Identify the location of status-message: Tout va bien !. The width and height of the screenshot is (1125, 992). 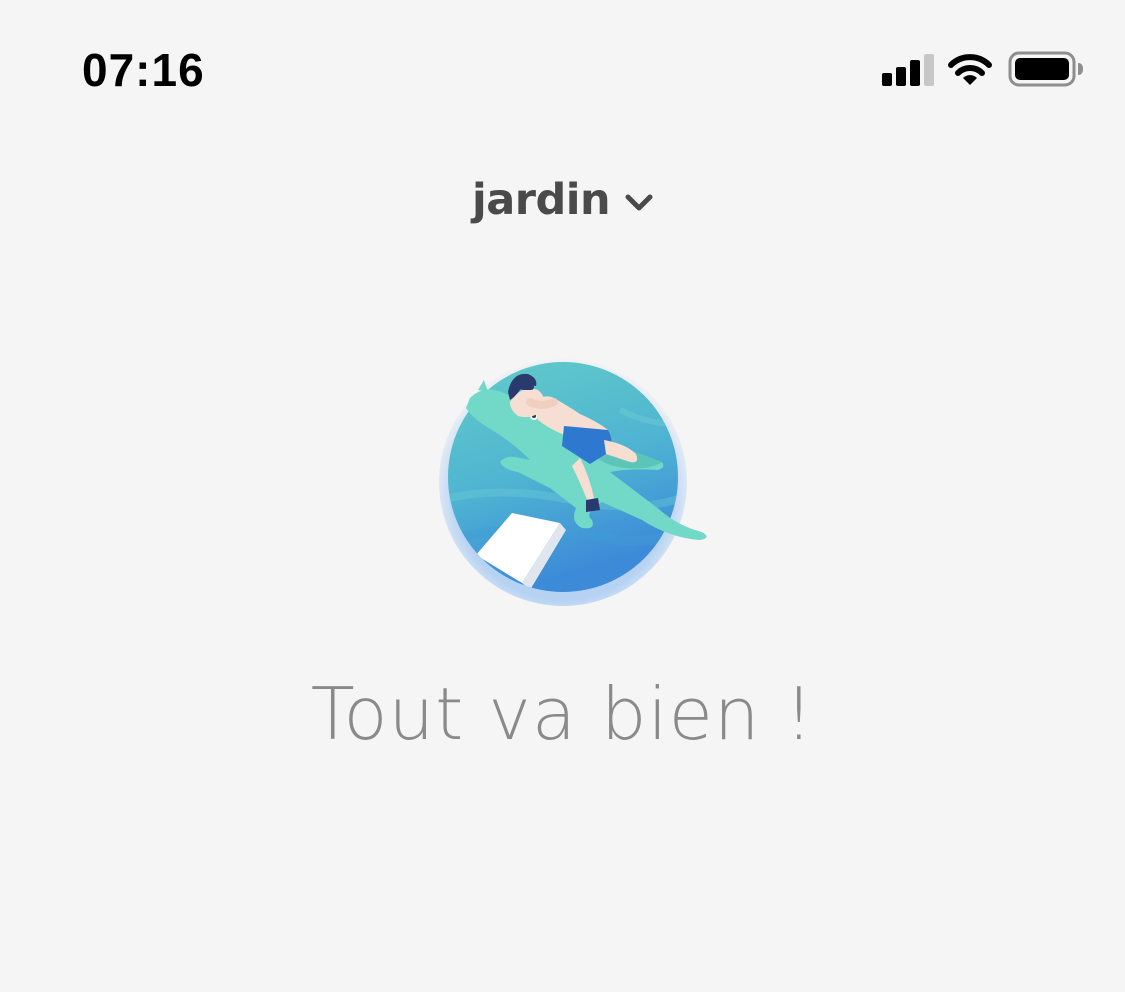
(562, 714).